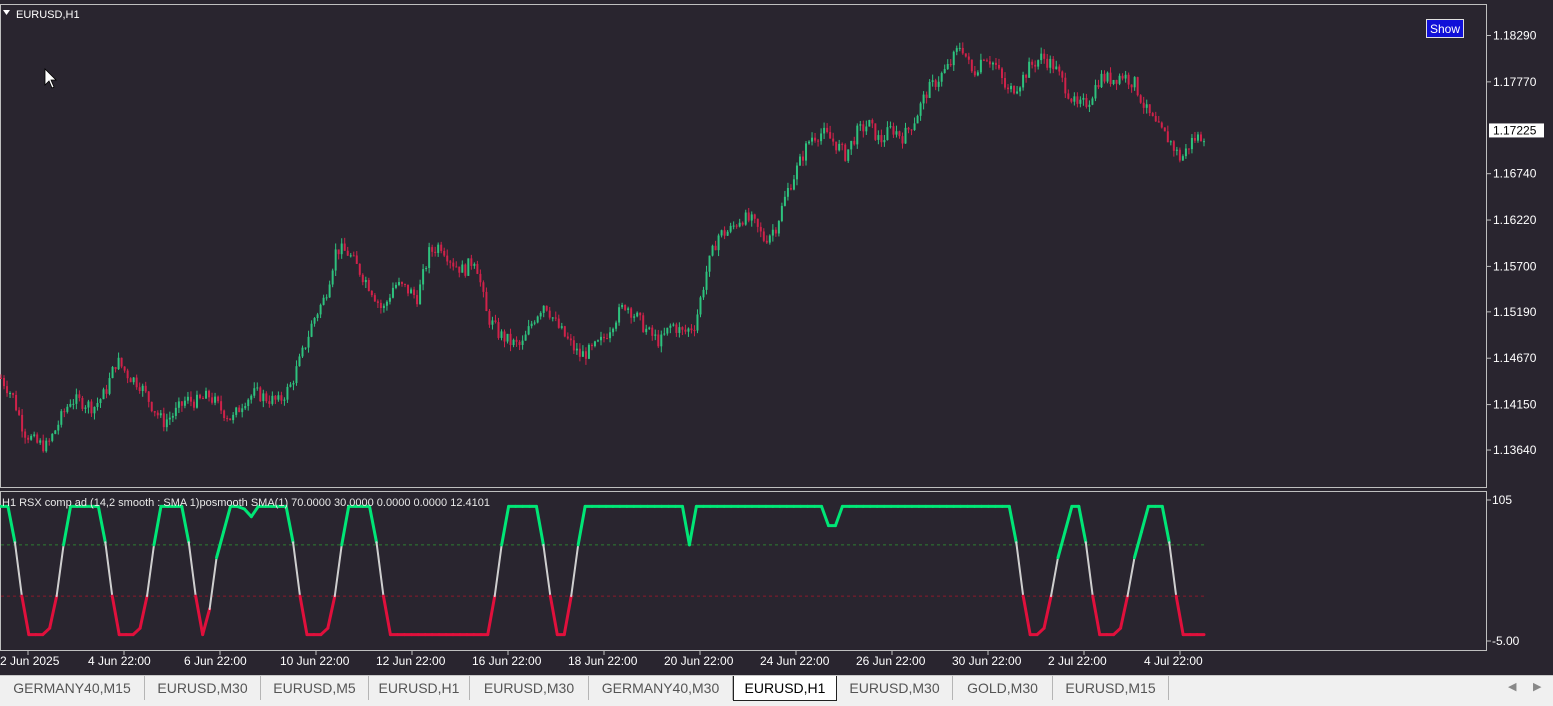  I want to click on dropdown-triangle-icon, so click(6, 12).